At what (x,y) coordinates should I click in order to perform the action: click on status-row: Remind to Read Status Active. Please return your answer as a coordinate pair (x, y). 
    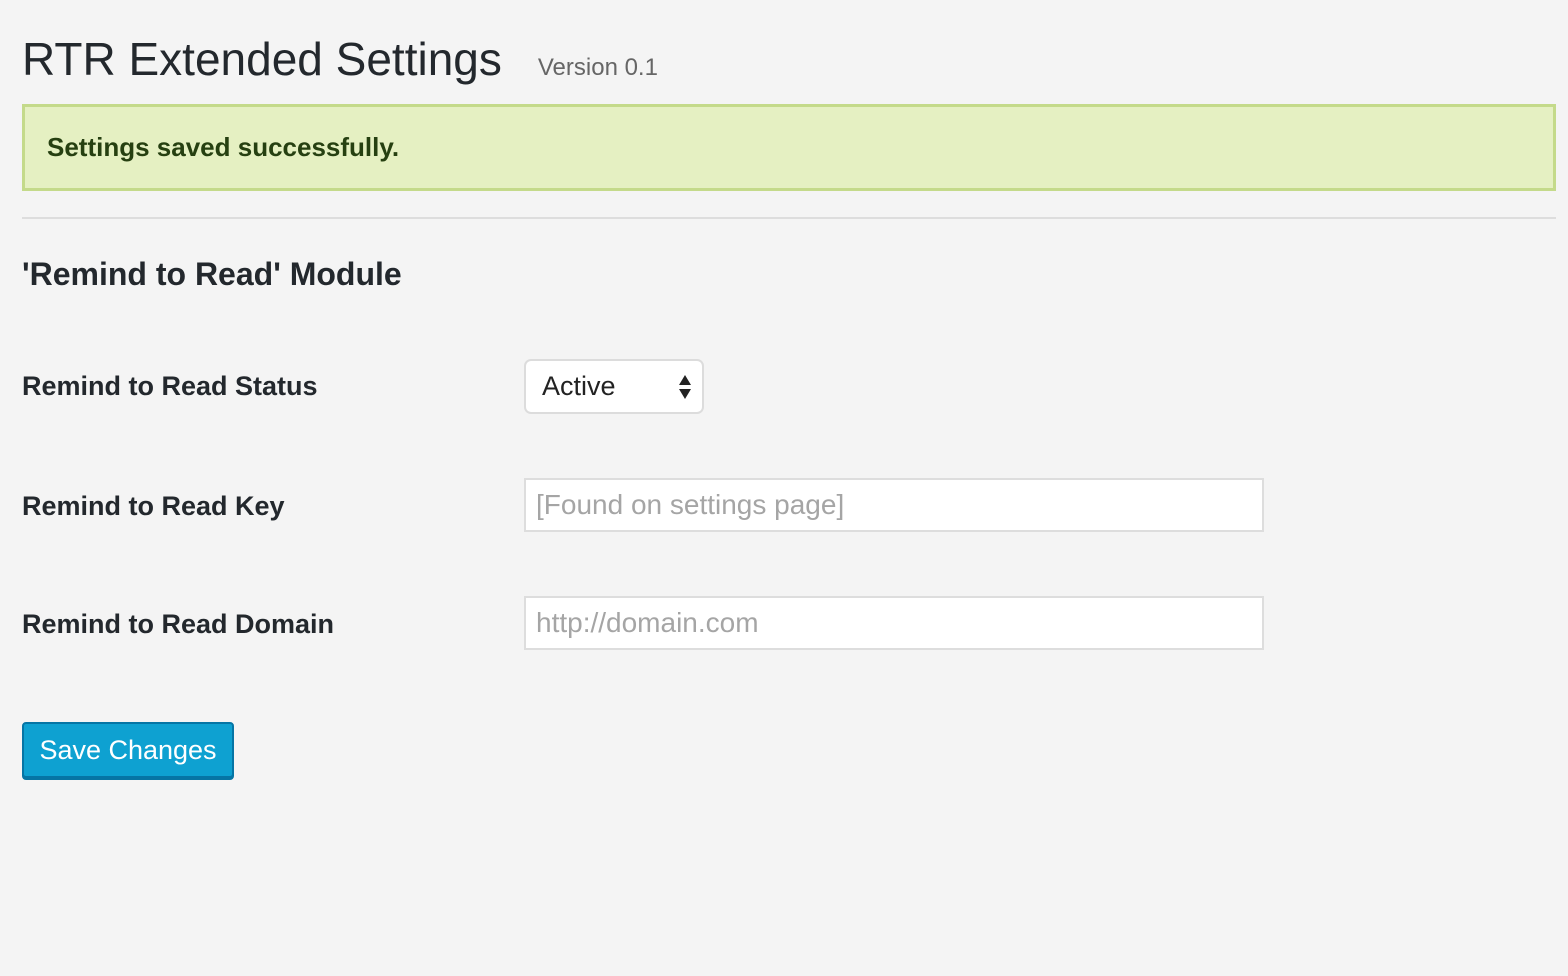
    Looking at the image, I should click on (789, 386).